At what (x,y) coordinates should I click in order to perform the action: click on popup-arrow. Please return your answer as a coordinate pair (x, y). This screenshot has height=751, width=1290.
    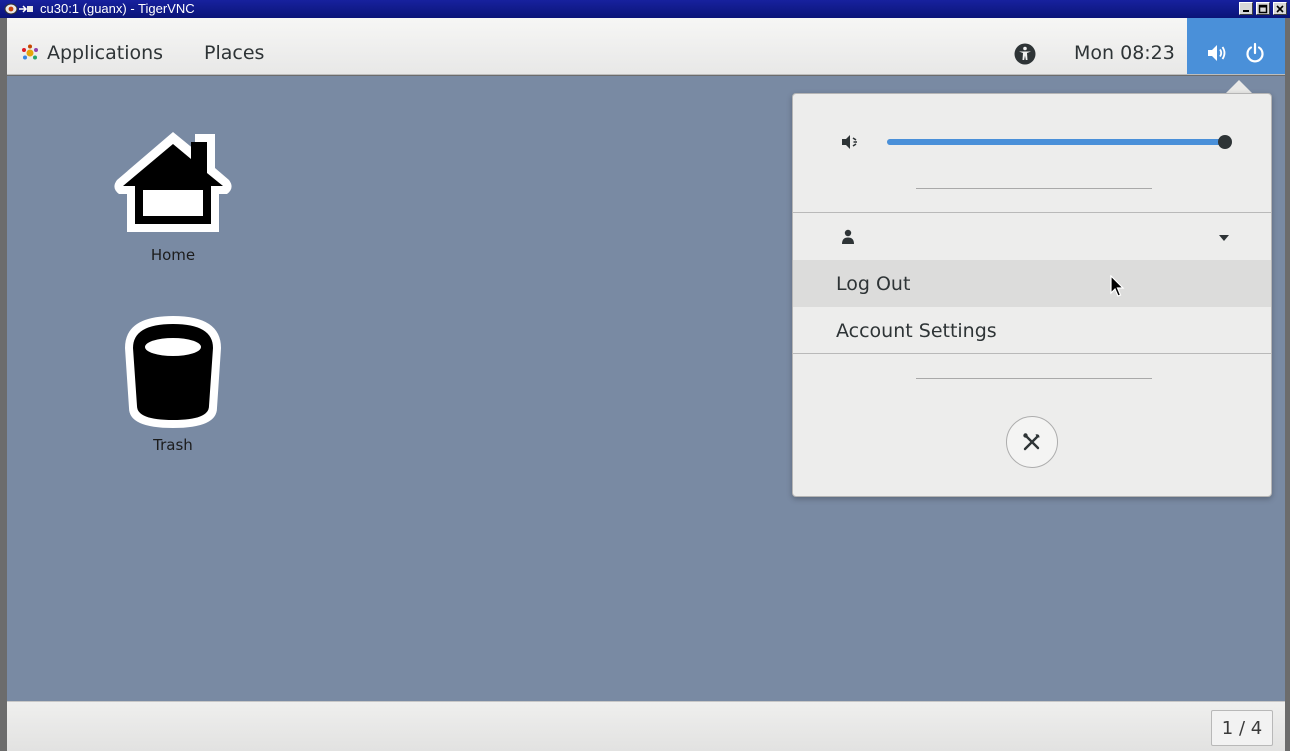
    Looking at the image, I should click on (1239, 87).